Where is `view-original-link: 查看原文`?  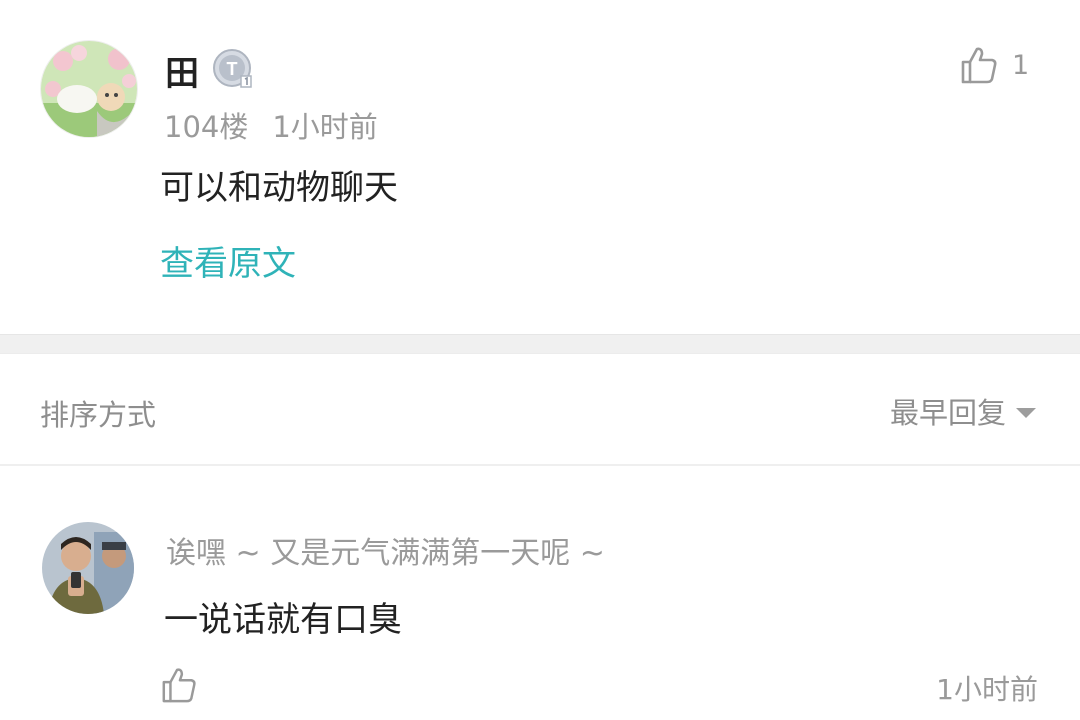
view-original-link: 查看原文 is located at coordinates (228, 260).